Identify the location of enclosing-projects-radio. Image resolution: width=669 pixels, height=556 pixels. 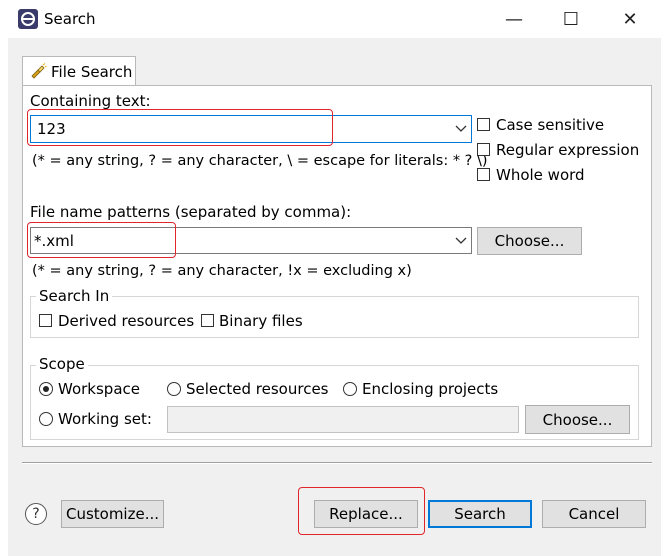
(350, 389).